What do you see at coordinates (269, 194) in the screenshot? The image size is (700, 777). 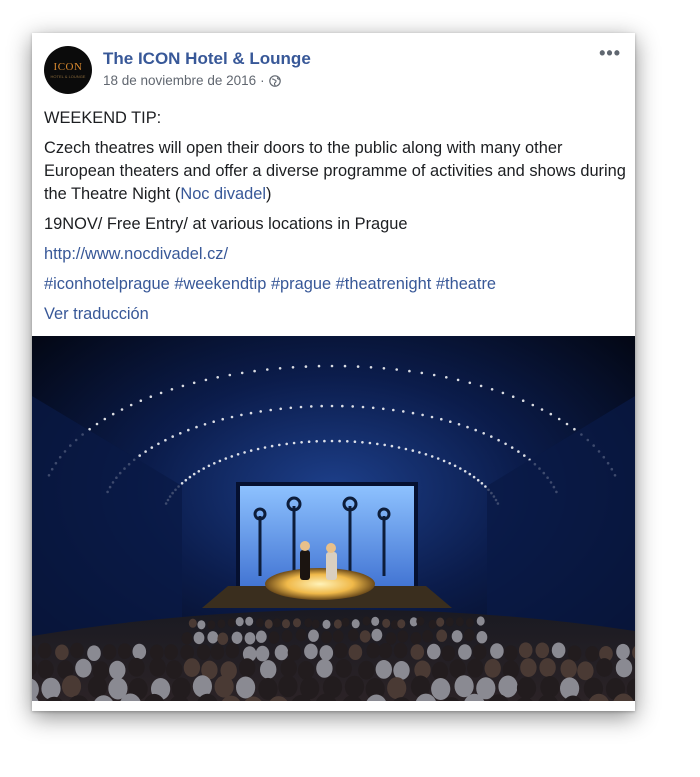 I see `main-paragraph-end: )` at bounding box center [269, 194].